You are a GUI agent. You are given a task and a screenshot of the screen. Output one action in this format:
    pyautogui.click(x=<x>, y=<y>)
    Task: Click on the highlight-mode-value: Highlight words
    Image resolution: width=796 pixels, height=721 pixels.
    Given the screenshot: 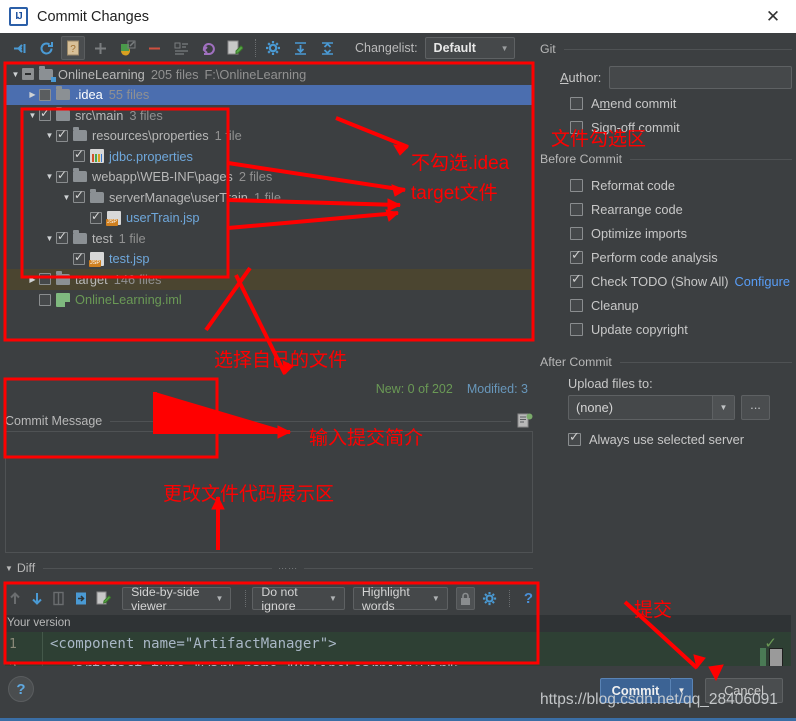 What is the action you would take?
    pyautogui.click(x=385, y=598)
    